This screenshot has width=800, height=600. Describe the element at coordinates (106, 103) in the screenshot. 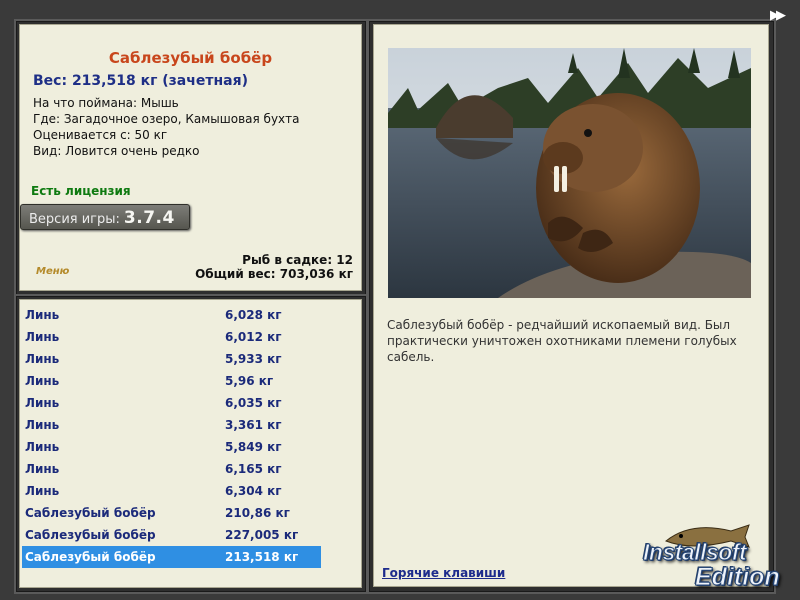

I see `bait-info: На что поймана: Мышь` at that location.